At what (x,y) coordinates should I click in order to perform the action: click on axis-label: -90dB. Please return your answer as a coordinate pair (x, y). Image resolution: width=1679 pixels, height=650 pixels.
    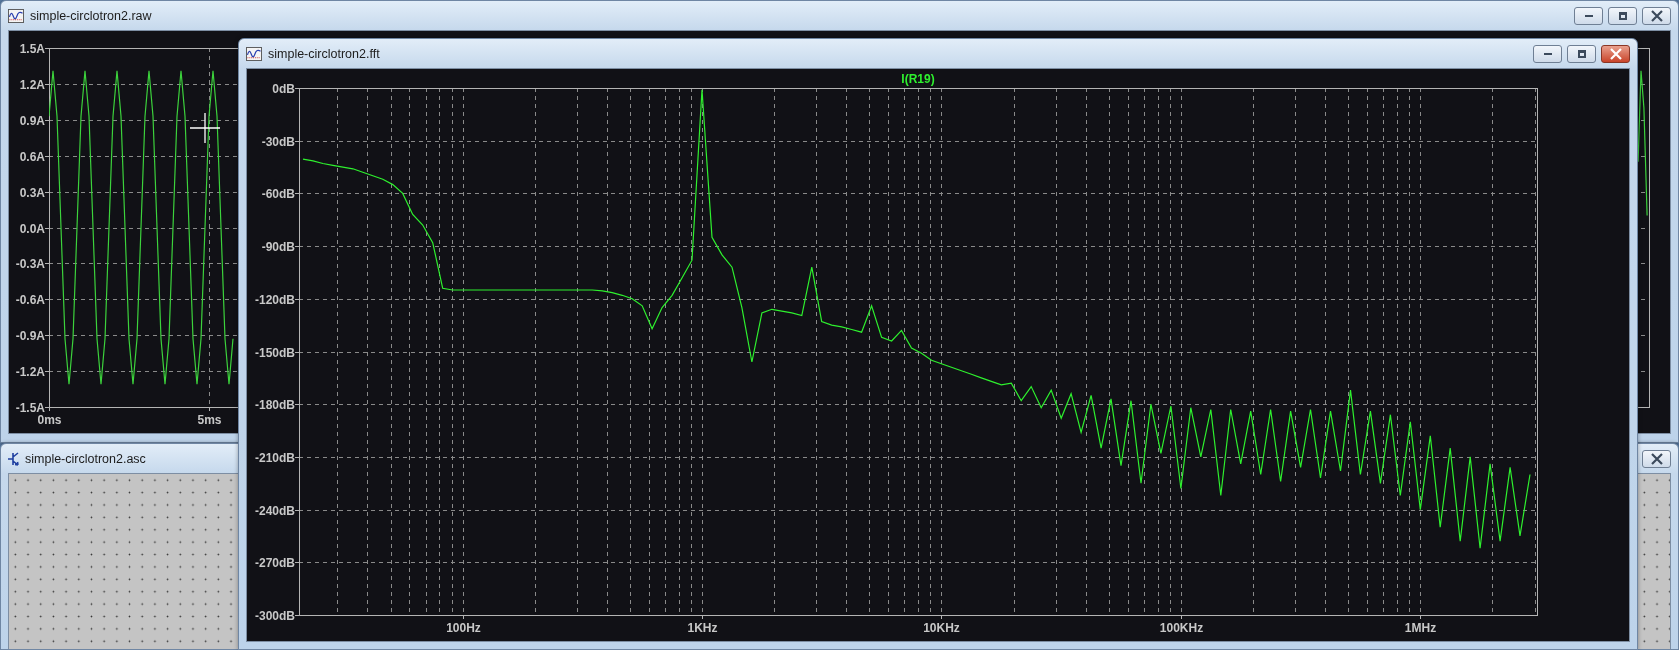
    Looking at the image, I should click on (278, 246).